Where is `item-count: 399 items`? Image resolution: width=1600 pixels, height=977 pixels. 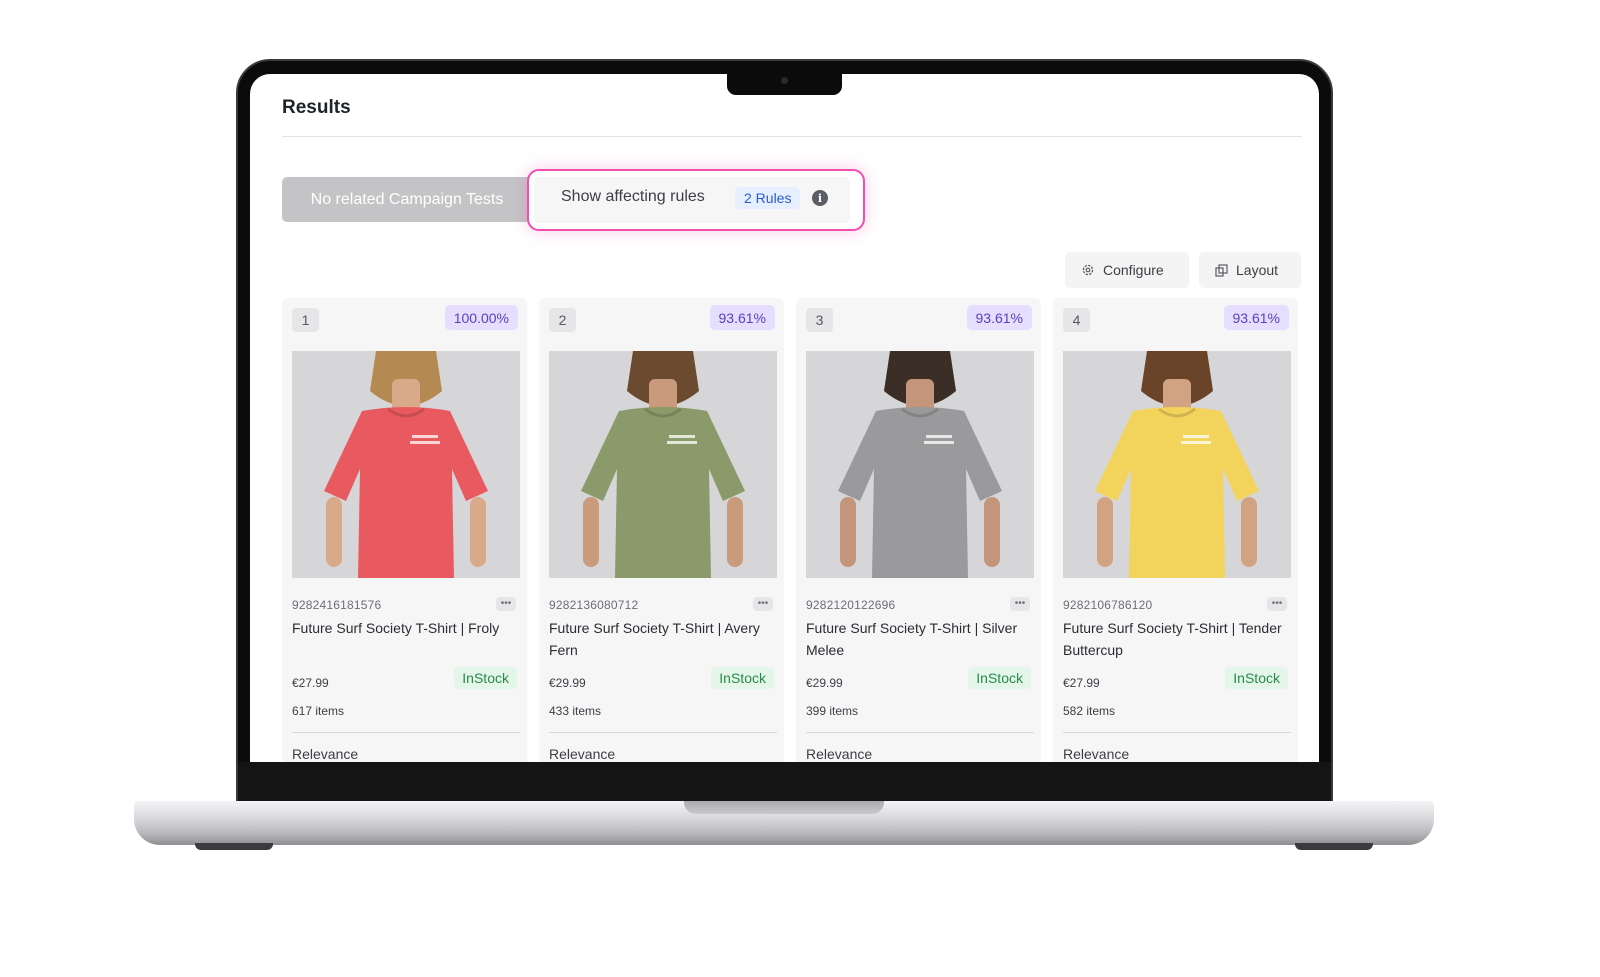
item-count: 399 items is located at coordinates (832, 711).